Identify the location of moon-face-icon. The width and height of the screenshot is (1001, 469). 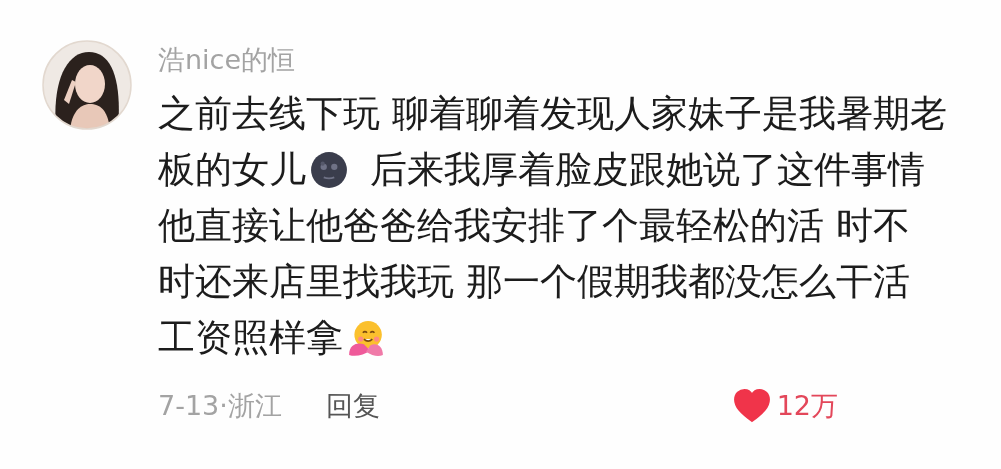
(329, 170).